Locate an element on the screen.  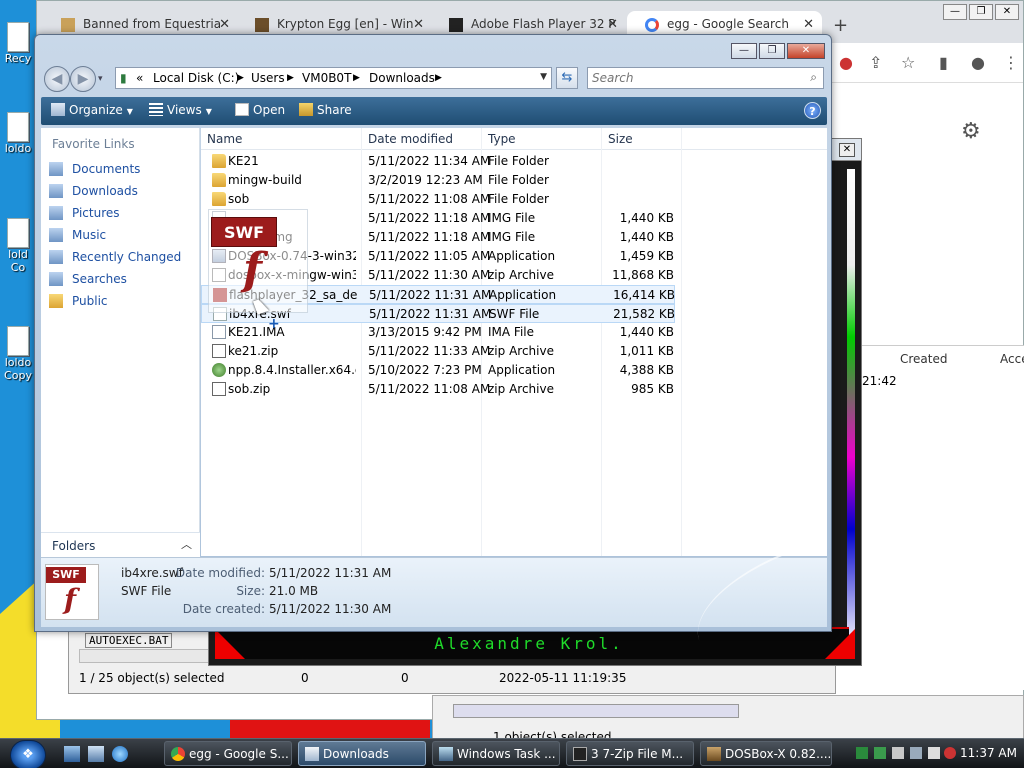
column-header-type: Type is located at coordinates (502, 139).